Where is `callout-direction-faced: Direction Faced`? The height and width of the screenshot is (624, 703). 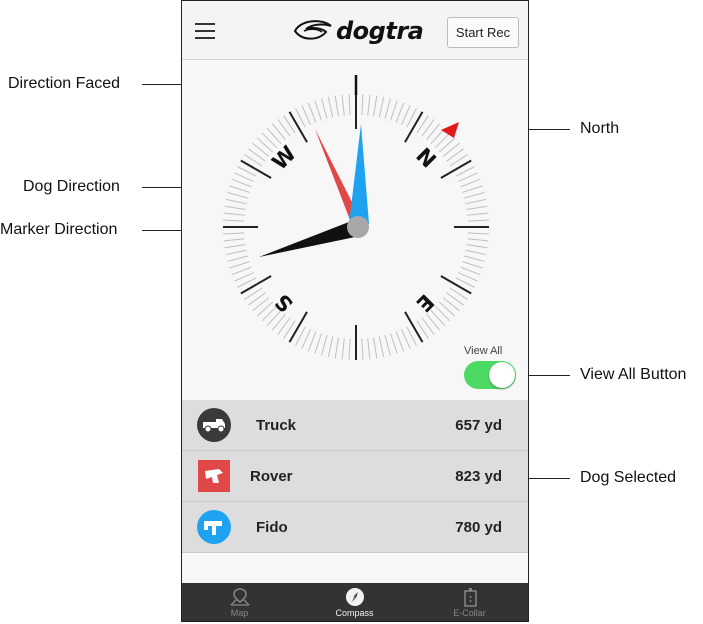 callout-direction-faced: Direction Faced is located at coordinates (64, 83).